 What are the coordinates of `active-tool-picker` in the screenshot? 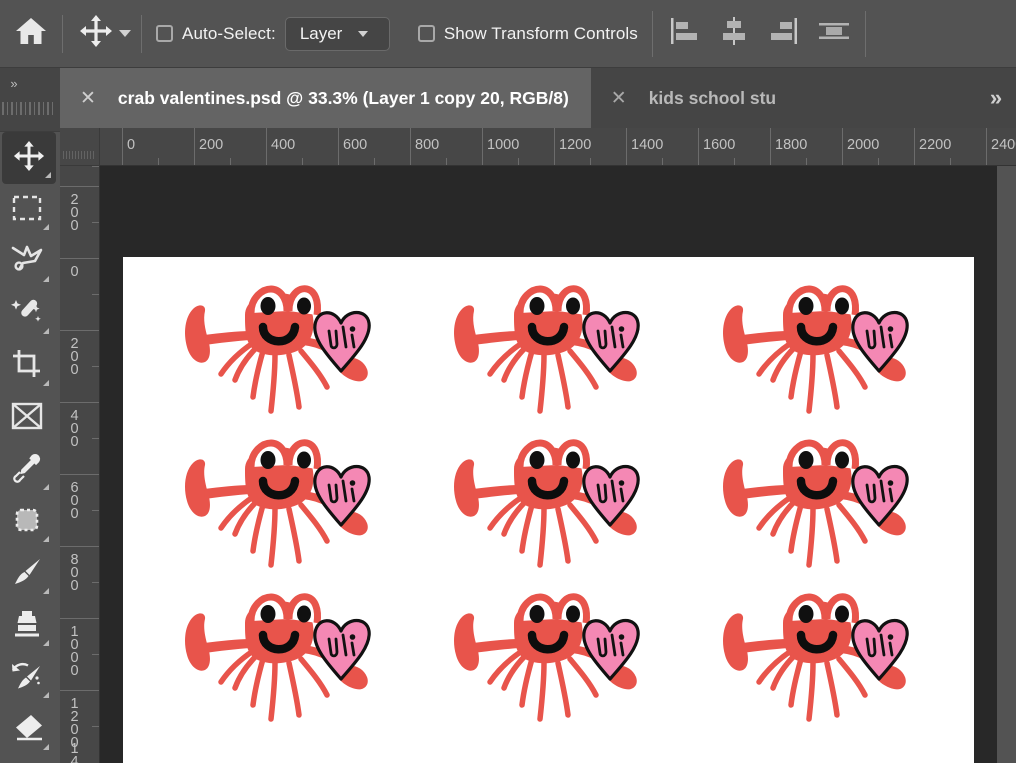 It's located at (102, 34).